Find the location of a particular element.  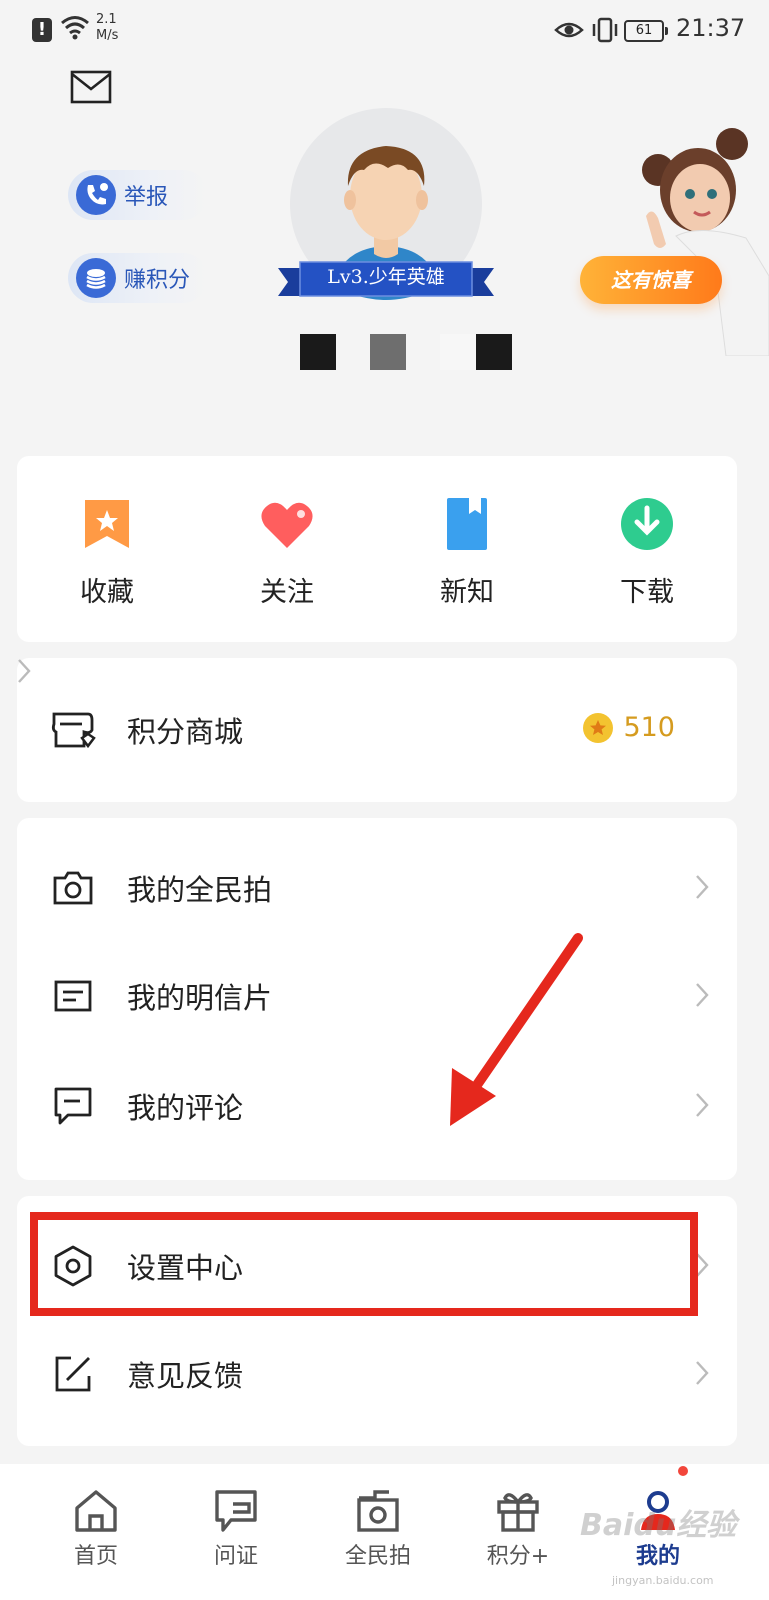

points-value: 510 is located at coordinates (649, 727).